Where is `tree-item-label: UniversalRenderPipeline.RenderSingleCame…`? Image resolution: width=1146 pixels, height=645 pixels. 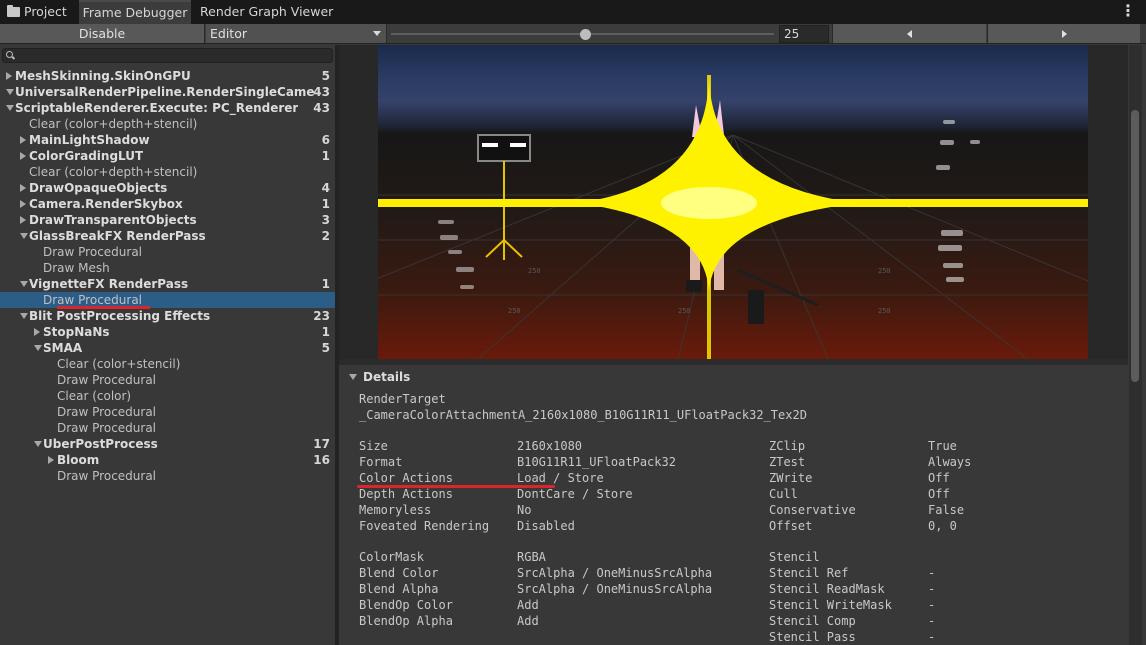
tree-item-label: UniversalRenderPipeline.RenderSingleCame… is located at coordinates (164, 92).